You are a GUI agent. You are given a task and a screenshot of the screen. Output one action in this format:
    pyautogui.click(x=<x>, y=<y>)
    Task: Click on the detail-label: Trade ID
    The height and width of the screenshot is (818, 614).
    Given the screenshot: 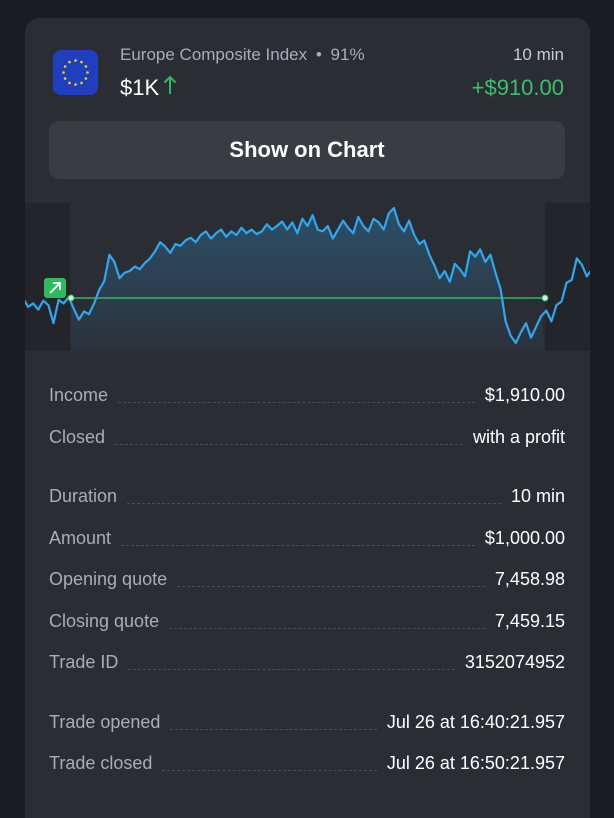 What is the action you would take?
    pyautogui.click(x=84, y=662)
    